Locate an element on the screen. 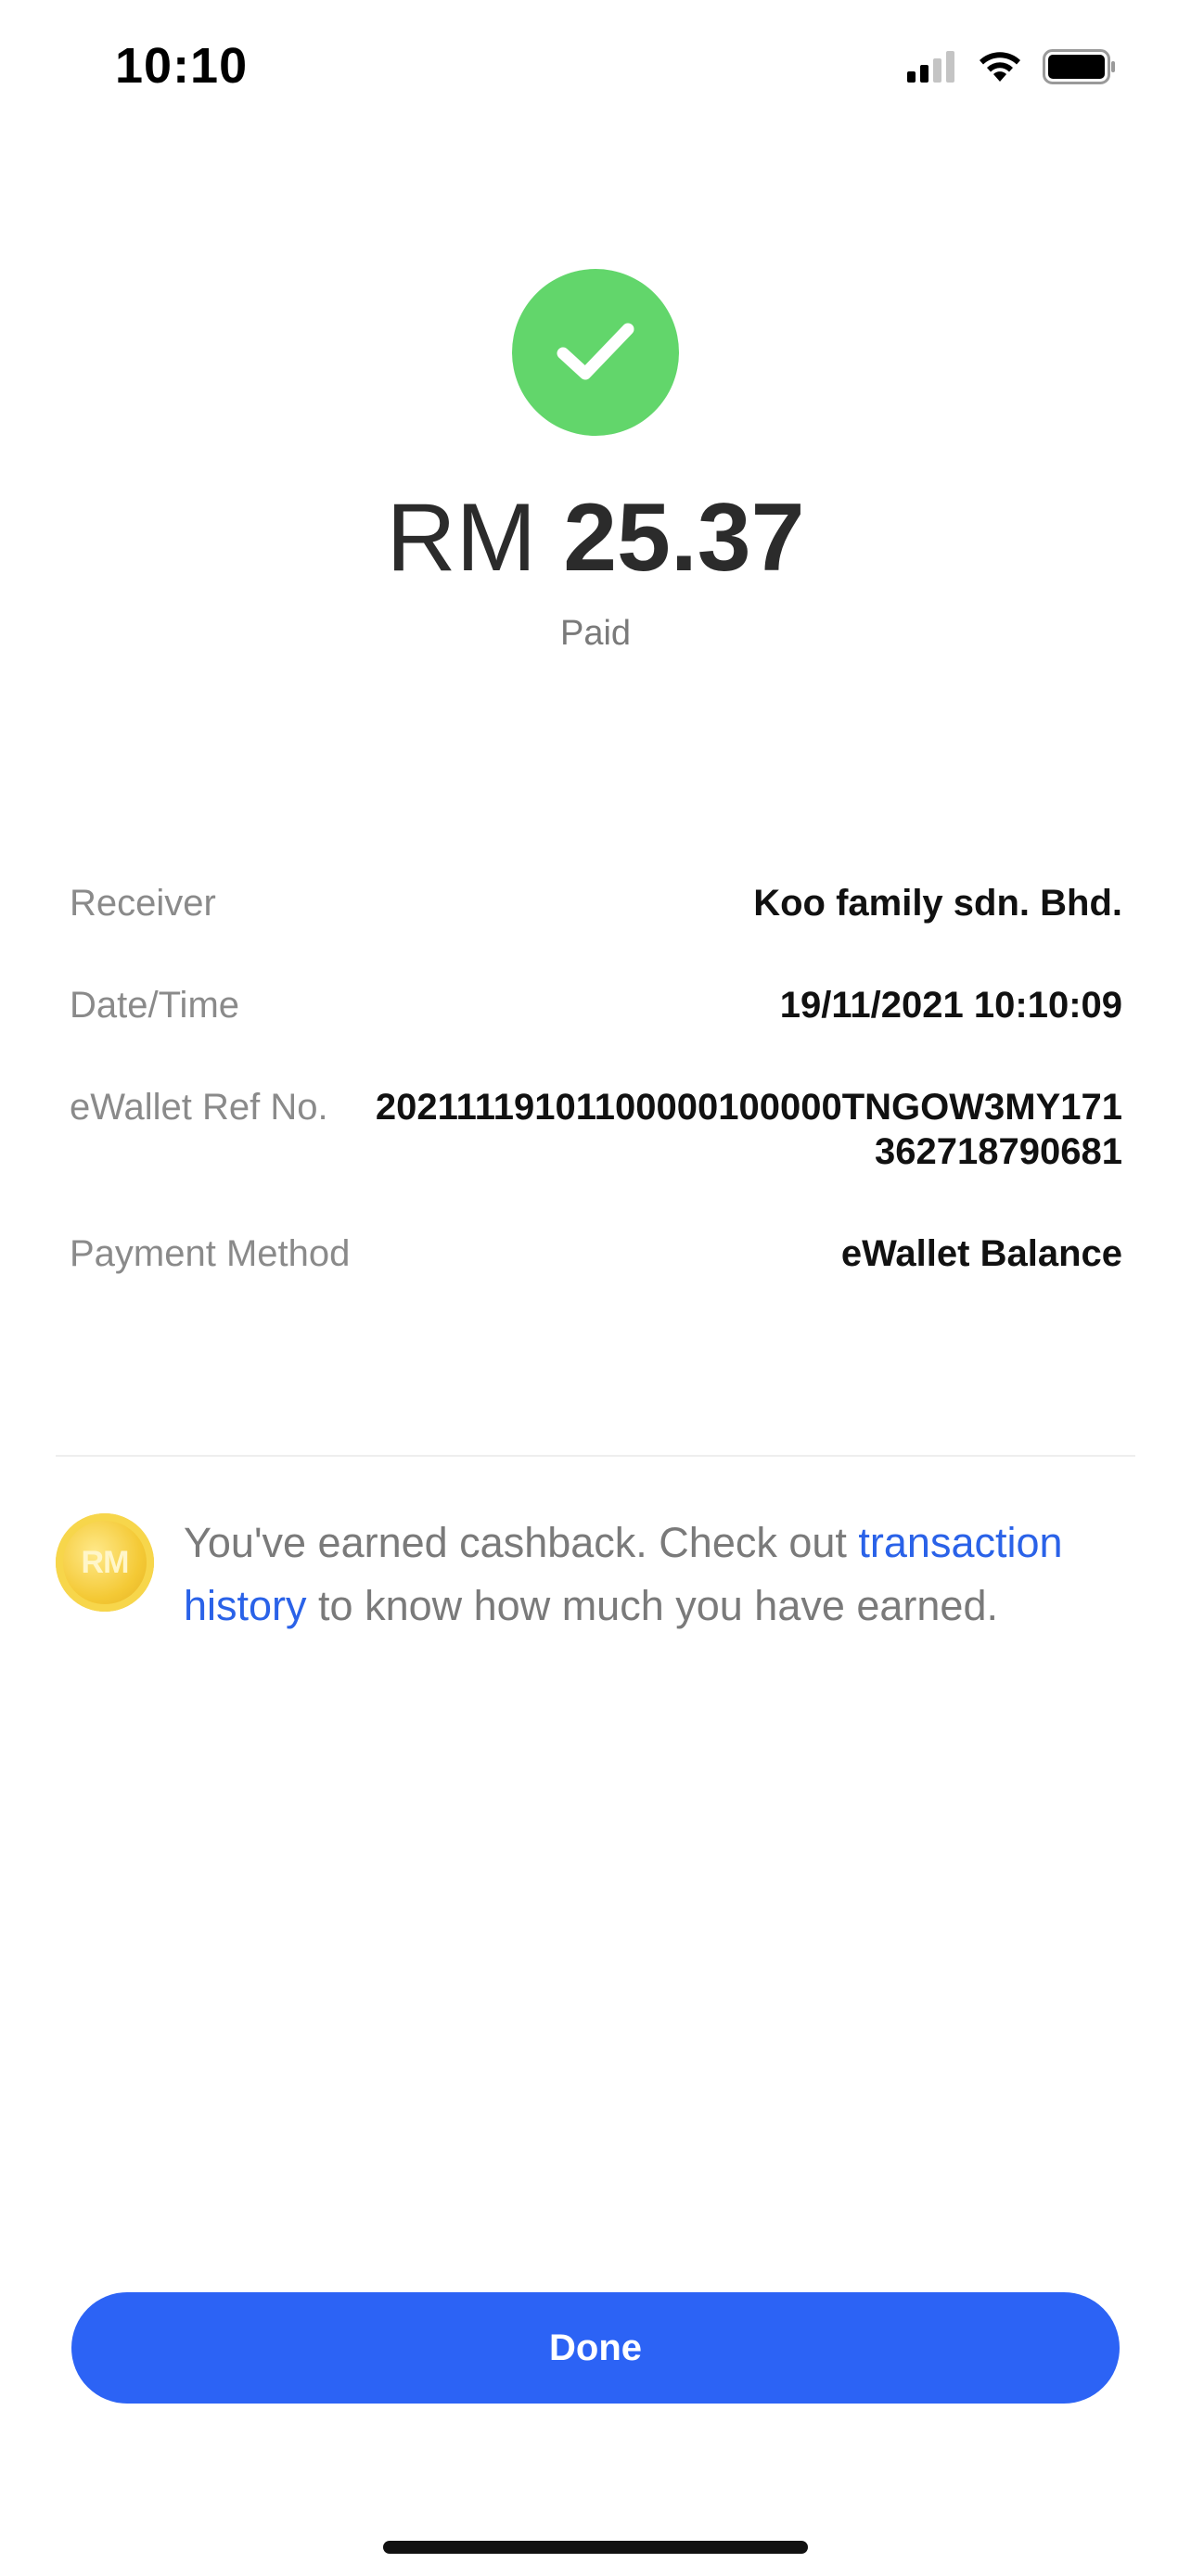 Image resolution: width=1191 pixels, height=2576 pixels. coin-label: RM is located at coordinates (105, 1562).